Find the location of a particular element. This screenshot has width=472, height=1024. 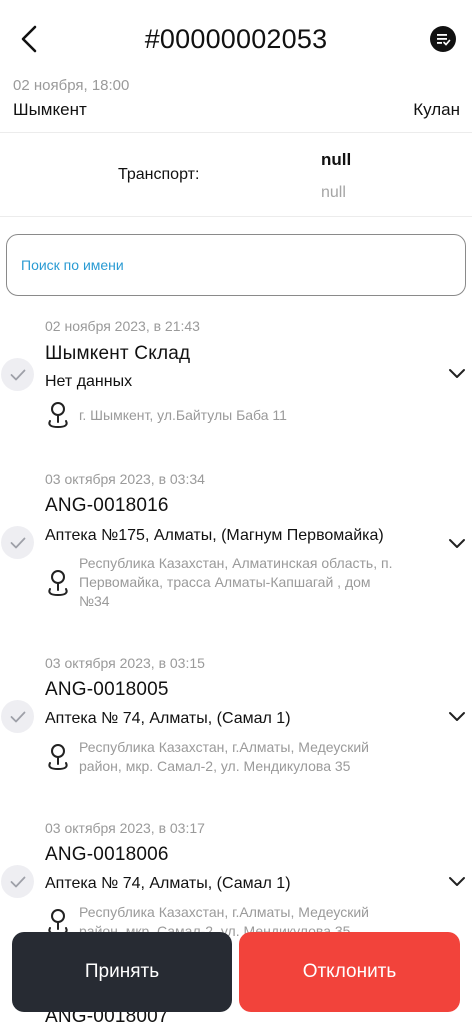

search-box is located at coordinates (236, 265).